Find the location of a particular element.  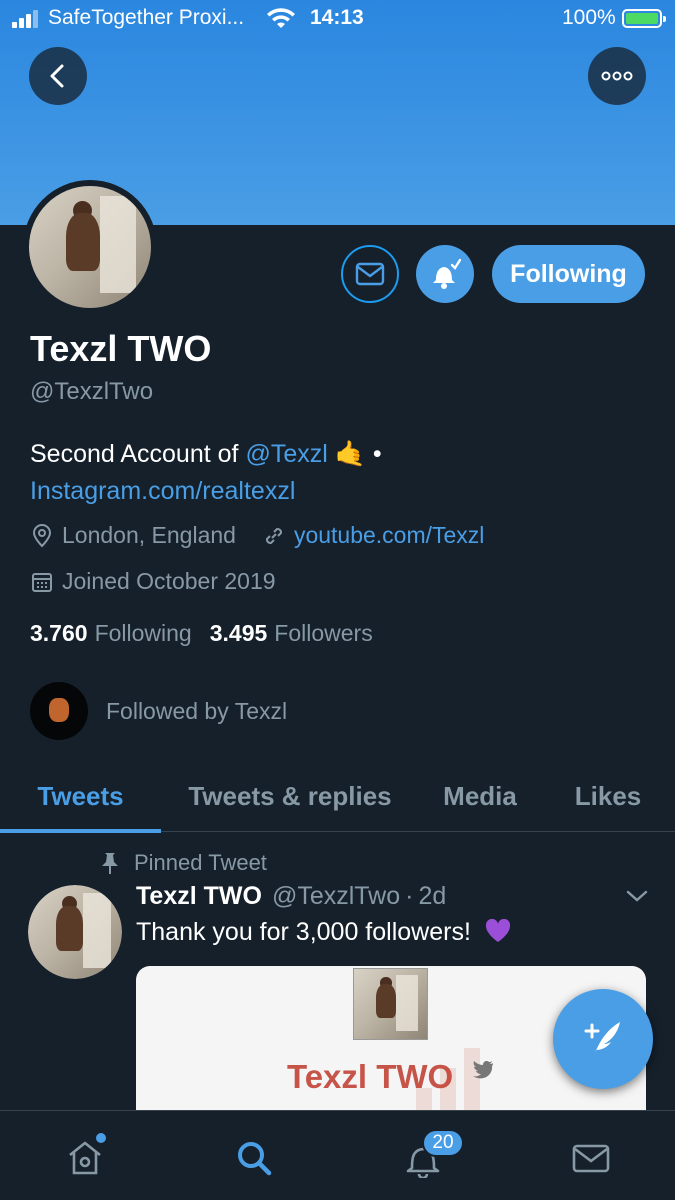

mail-icon is located at coordinates (370, 274).